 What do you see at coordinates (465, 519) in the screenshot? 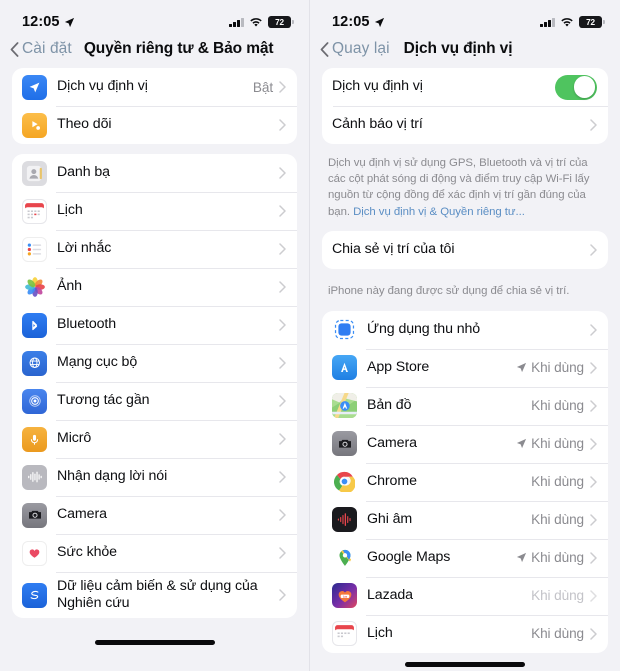
I see `row-voice-memos: Ghi âm Khi dùng` at bounding box center [465, 519].